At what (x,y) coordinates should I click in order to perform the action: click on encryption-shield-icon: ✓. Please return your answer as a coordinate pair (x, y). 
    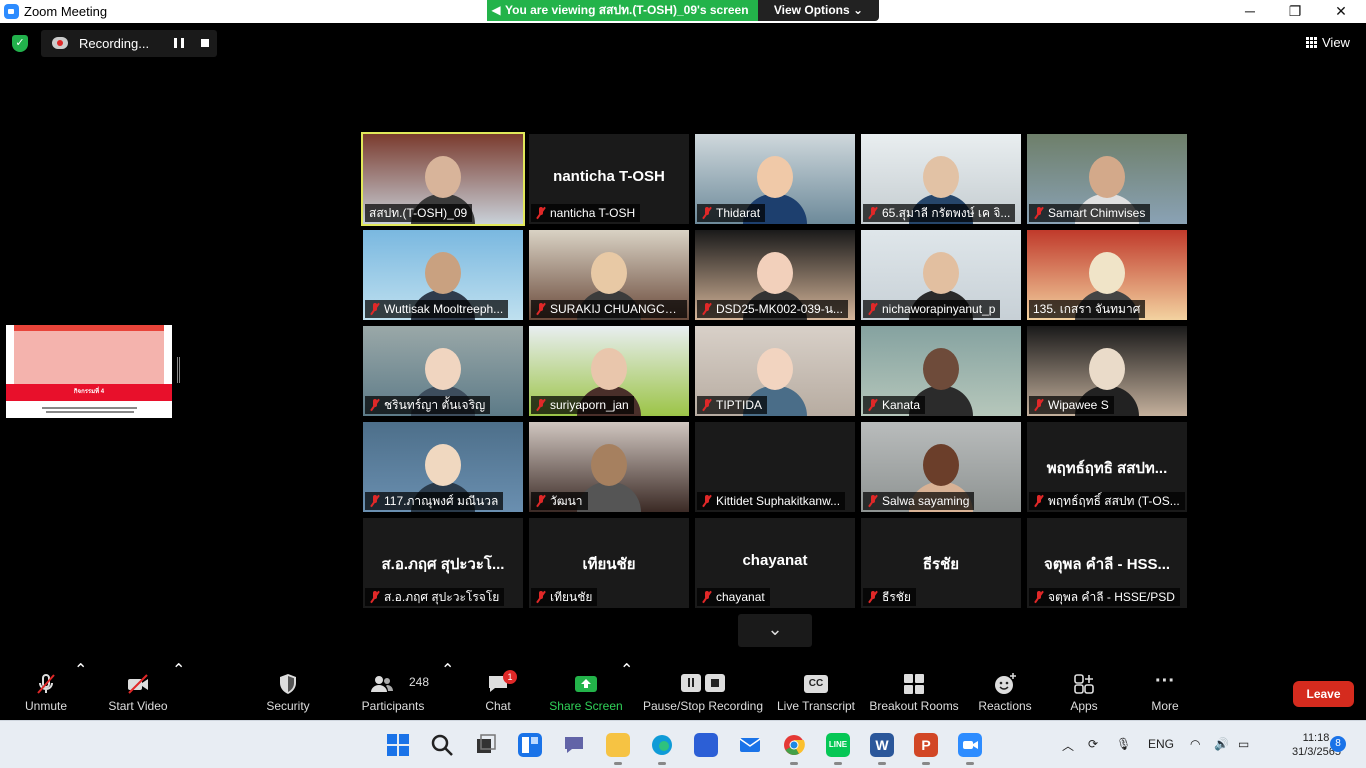
    Looking at the image, I should click on (20, 43).